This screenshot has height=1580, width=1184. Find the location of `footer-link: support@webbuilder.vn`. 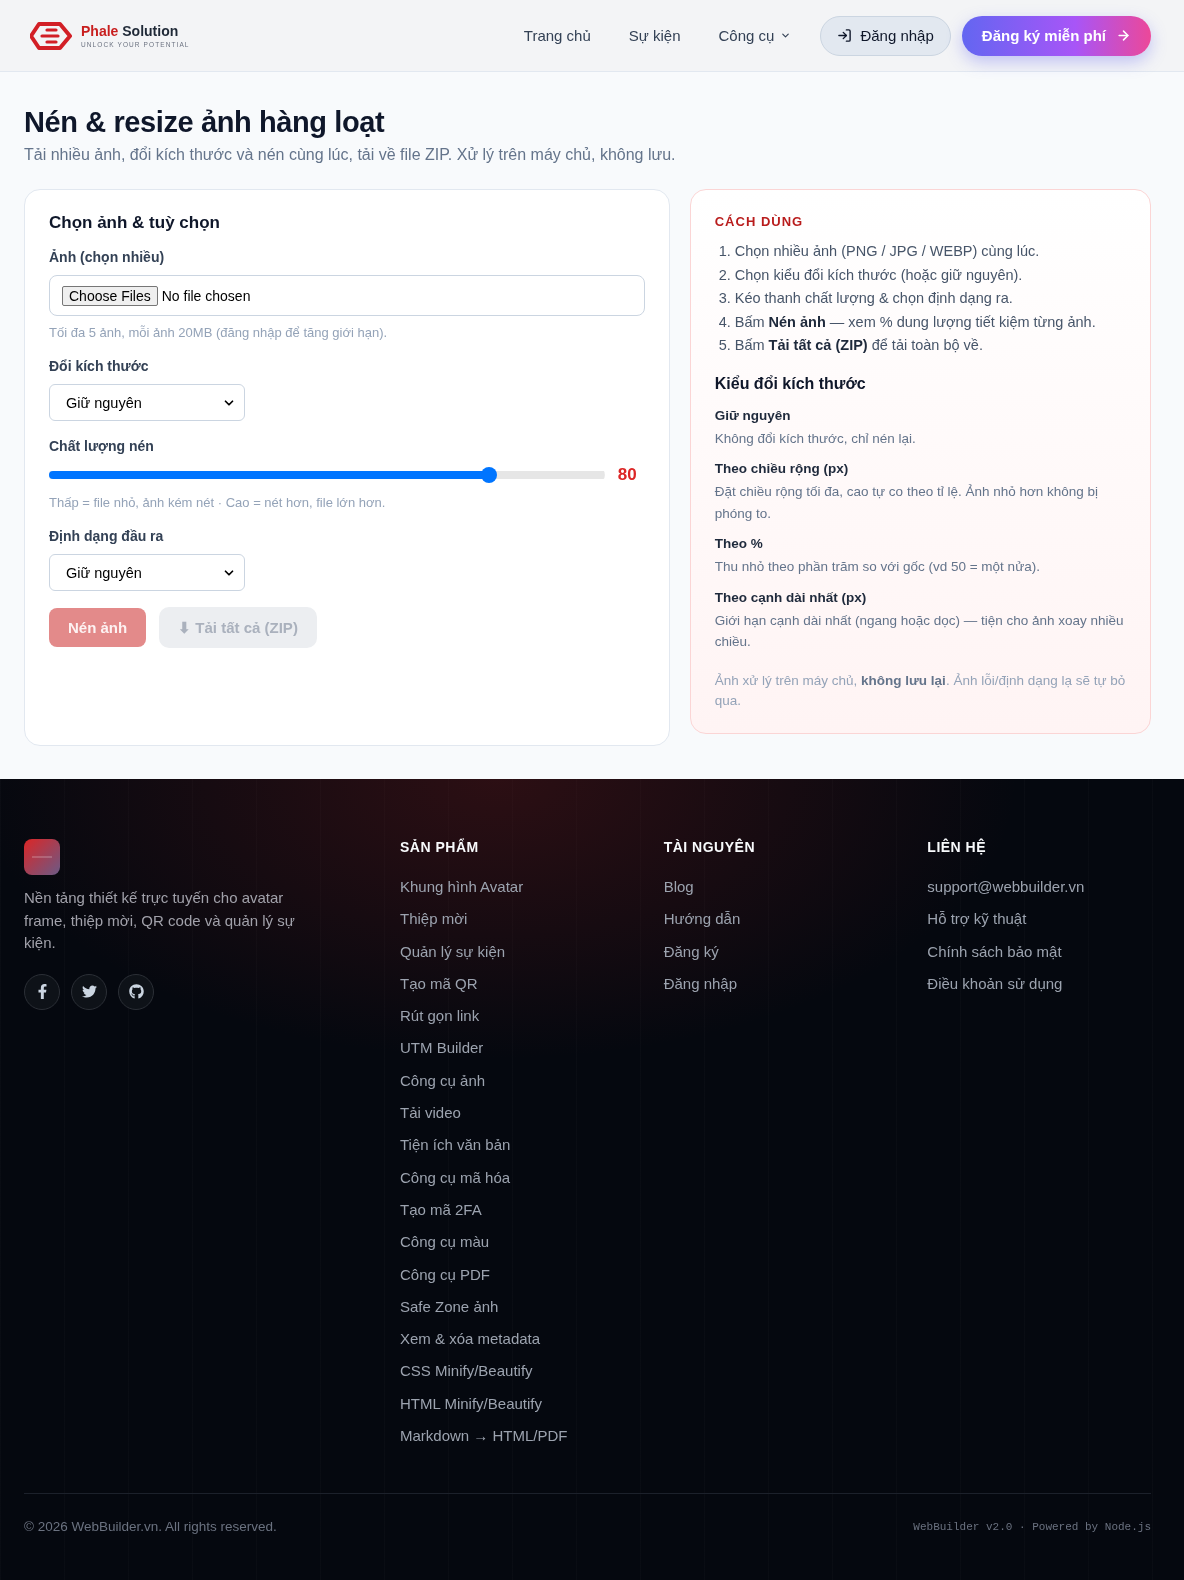

footer-link: support@webbuilder.vn is located at coordinates (1006, 887).